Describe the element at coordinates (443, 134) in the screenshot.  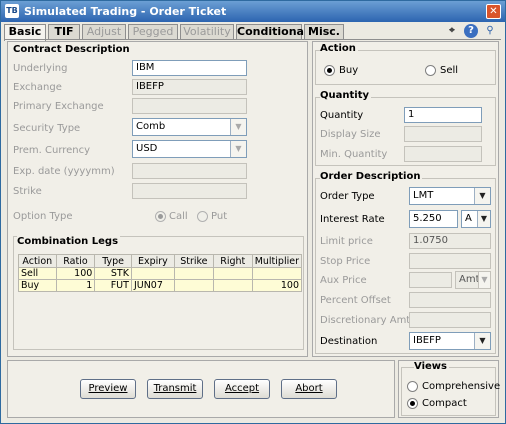
I see `display-size-field` at that location.